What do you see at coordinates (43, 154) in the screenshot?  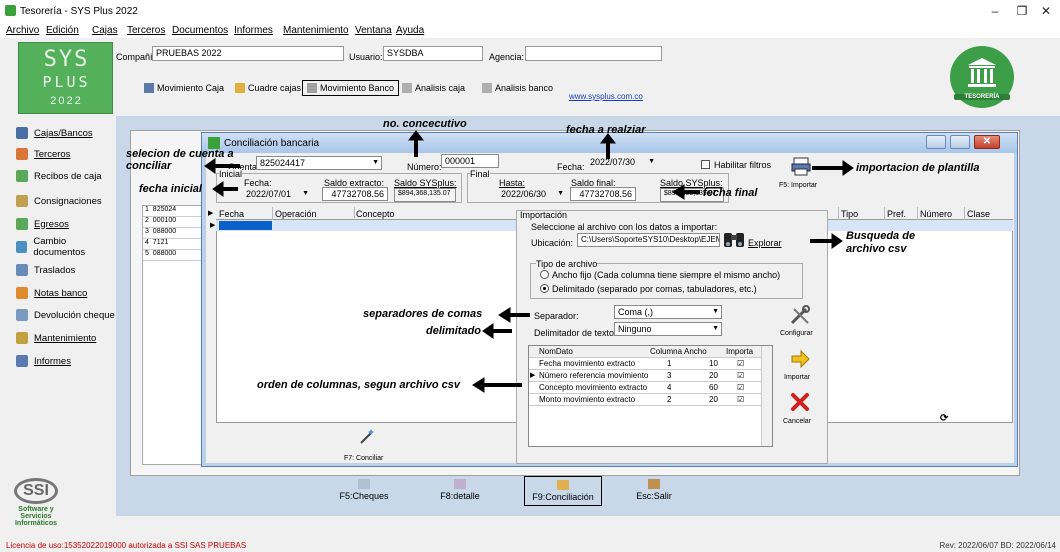 I see `sidebar-item-terceros: Terceros` at bounding box center [43, 154].